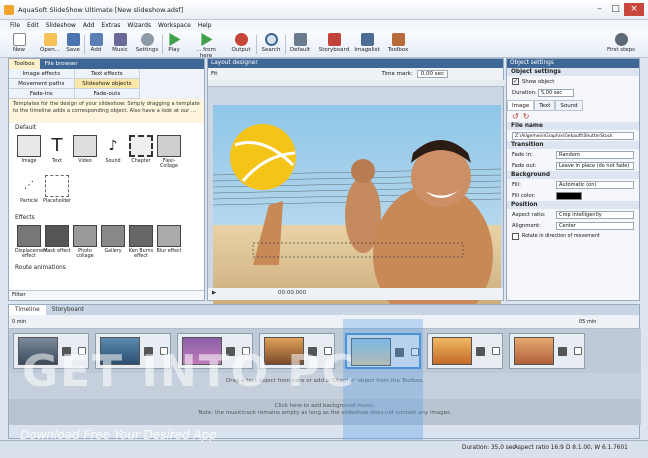 The height and width of the screenshot is (458, 648). Describe the element at coordinates (292, 293) in the screenshot. I see `preview-timecode: 00:00.000` at that location.